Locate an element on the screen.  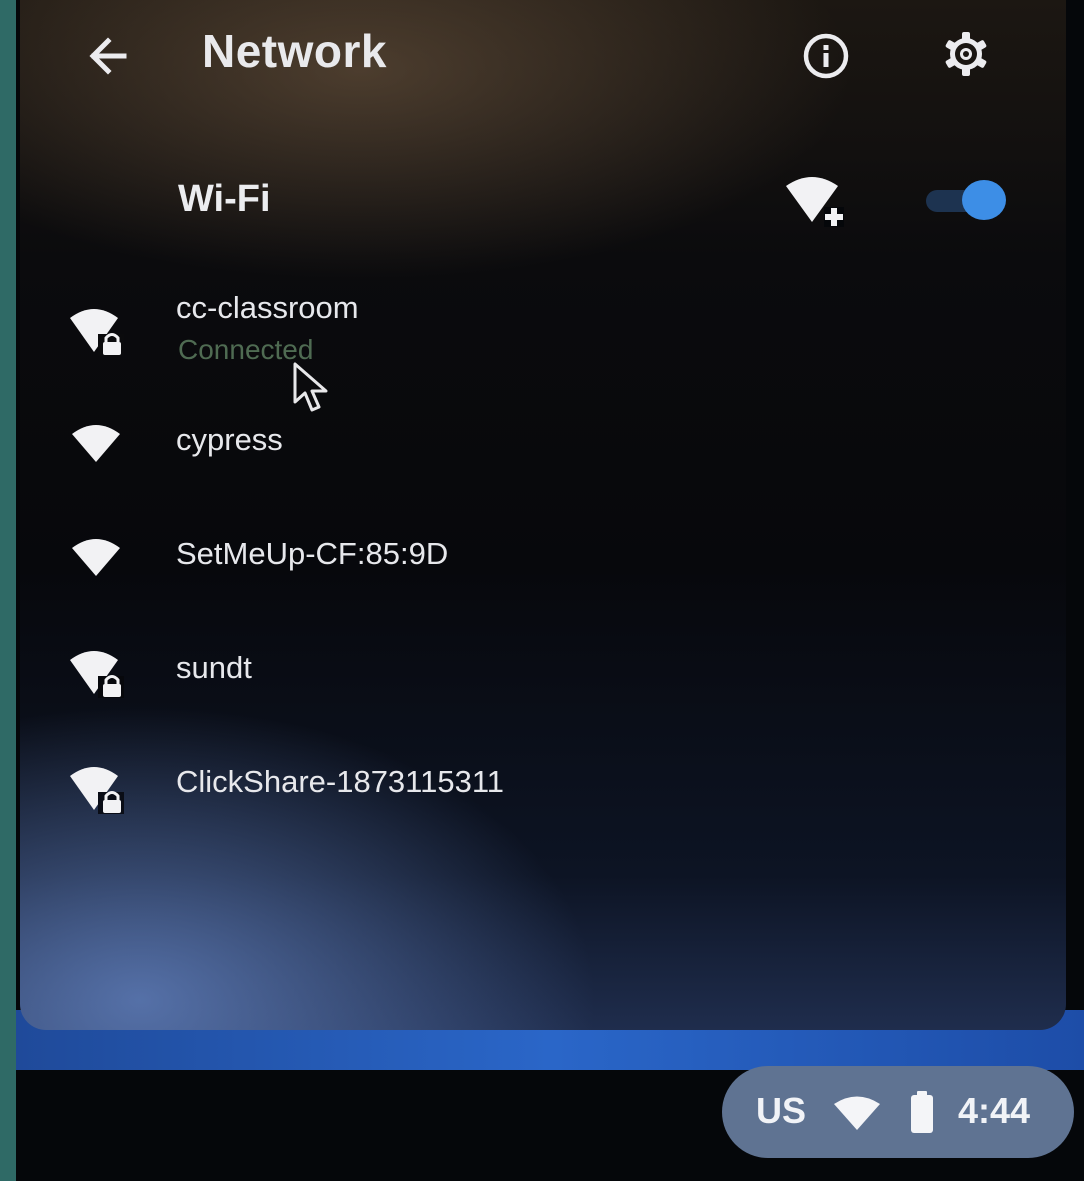
network-item-cypress: cypress is located at coordinates (543, 465).